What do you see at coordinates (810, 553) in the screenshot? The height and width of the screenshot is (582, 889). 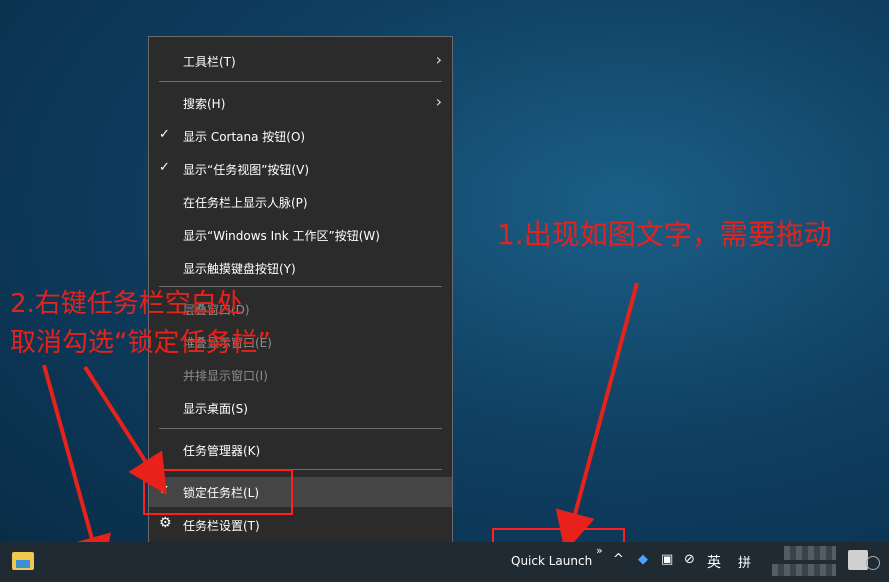 I see `clock-time-blurred` at bounding box center [810, 553].